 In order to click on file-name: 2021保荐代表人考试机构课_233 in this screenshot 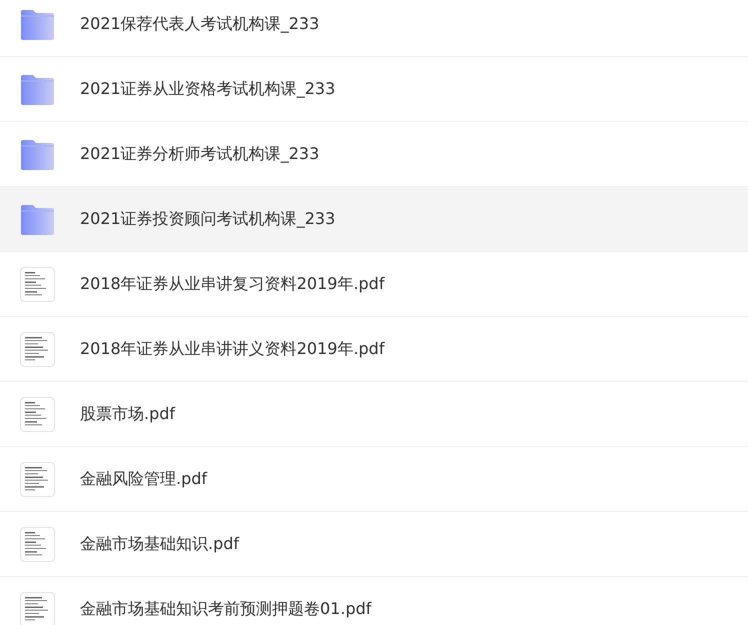, I will do `click(200, 24)`.